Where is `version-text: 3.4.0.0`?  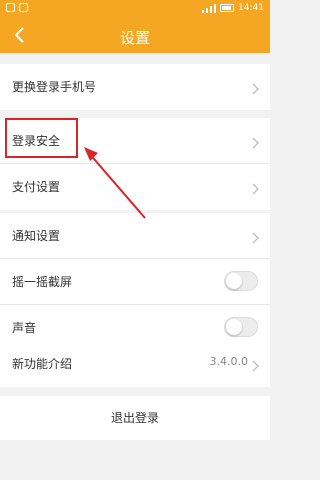
version-text: 3.4.0.0 is located at coordinates (228, 361).